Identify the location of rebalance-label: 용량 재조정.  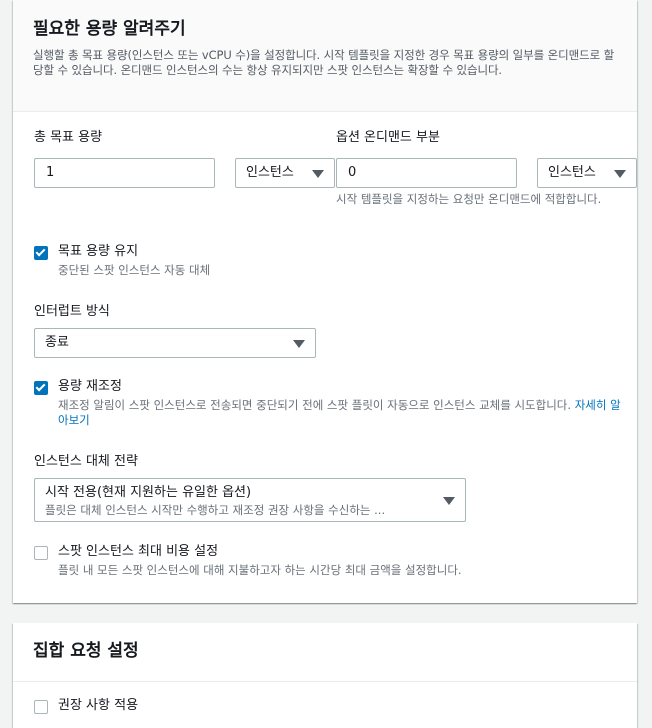
(90, 386).